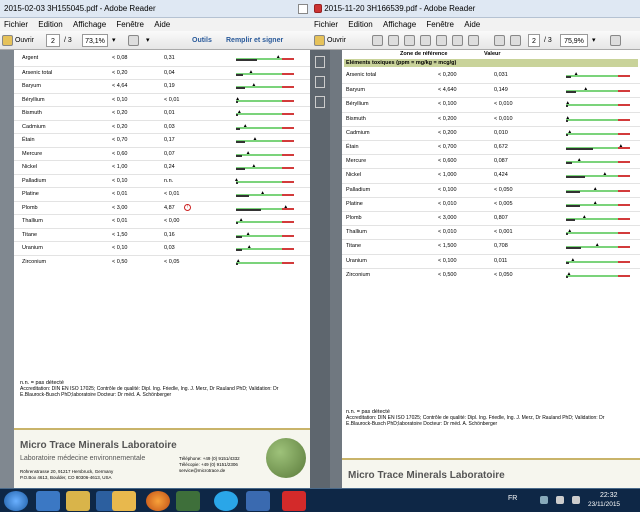 This screenshot has width=640, height=512. Describe the element at coordinates (499, 40) in the screenshot. I see `page-up-icon` at that location.